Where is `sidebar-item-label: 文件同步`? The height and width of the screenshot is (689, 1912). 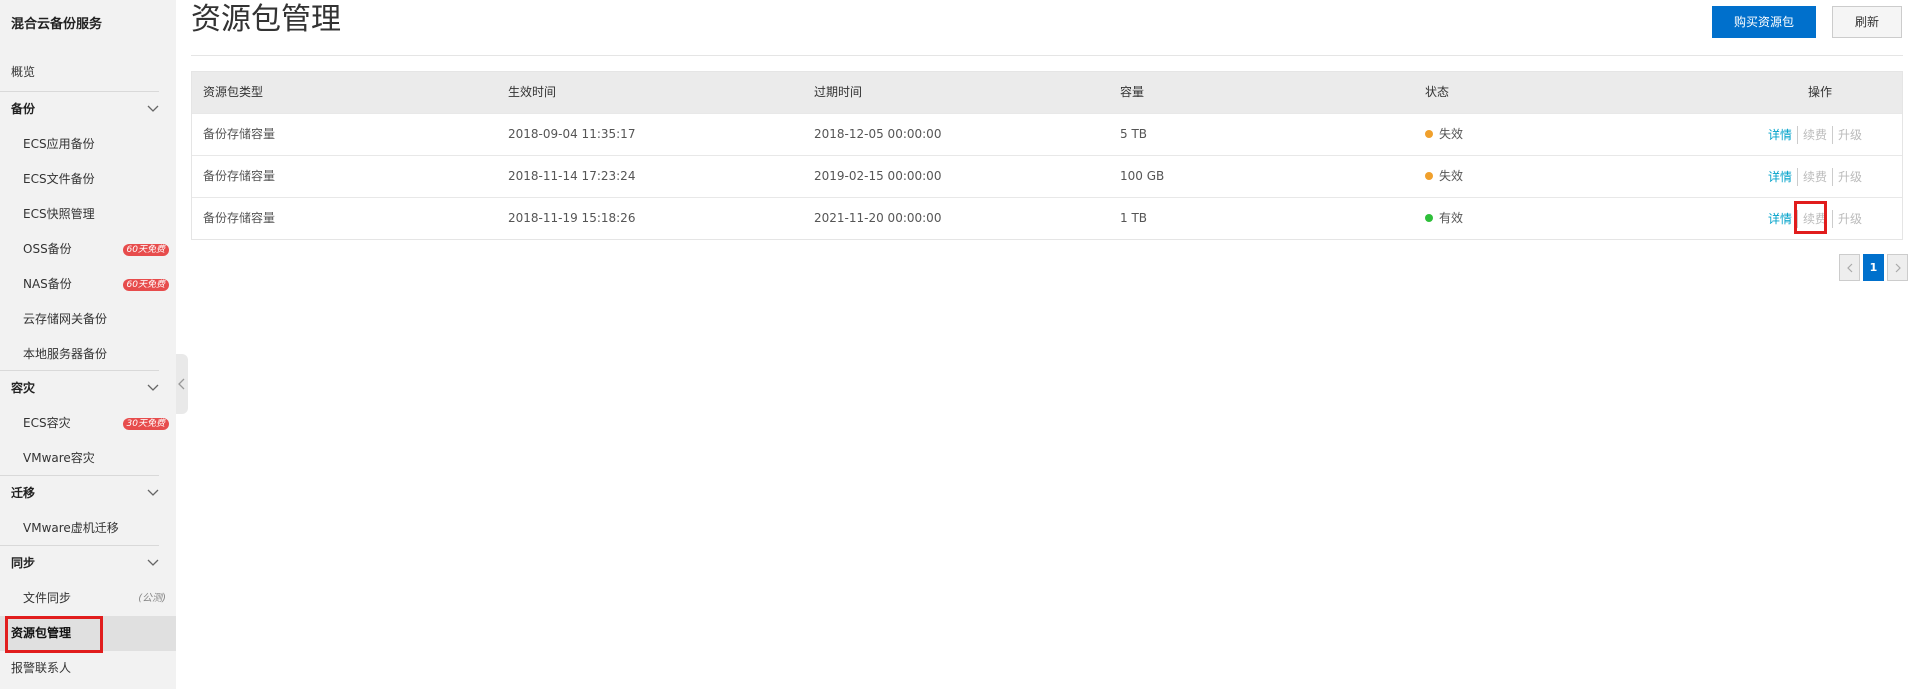 sidebar-item-label: 文件同步 is located at coordinates (47, 598).